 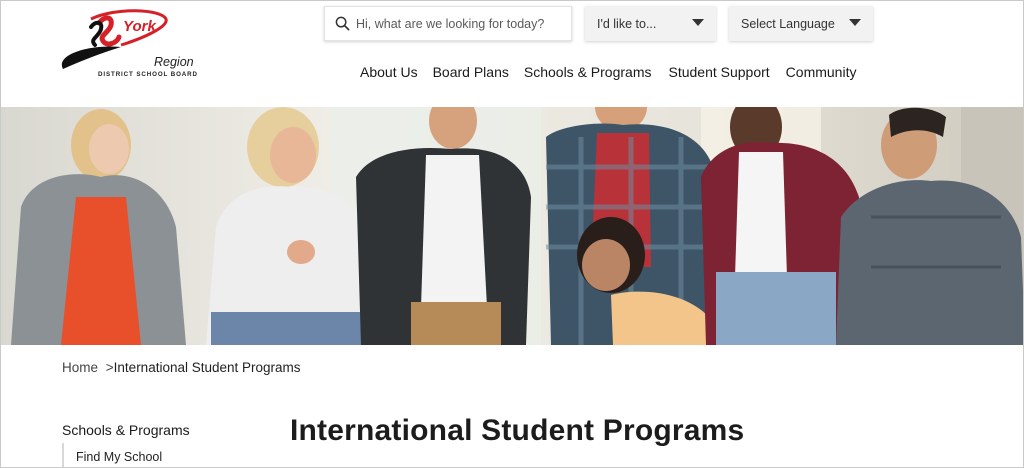 I want to click on sidebar-list: Find My School, so click(x=112, y=455).